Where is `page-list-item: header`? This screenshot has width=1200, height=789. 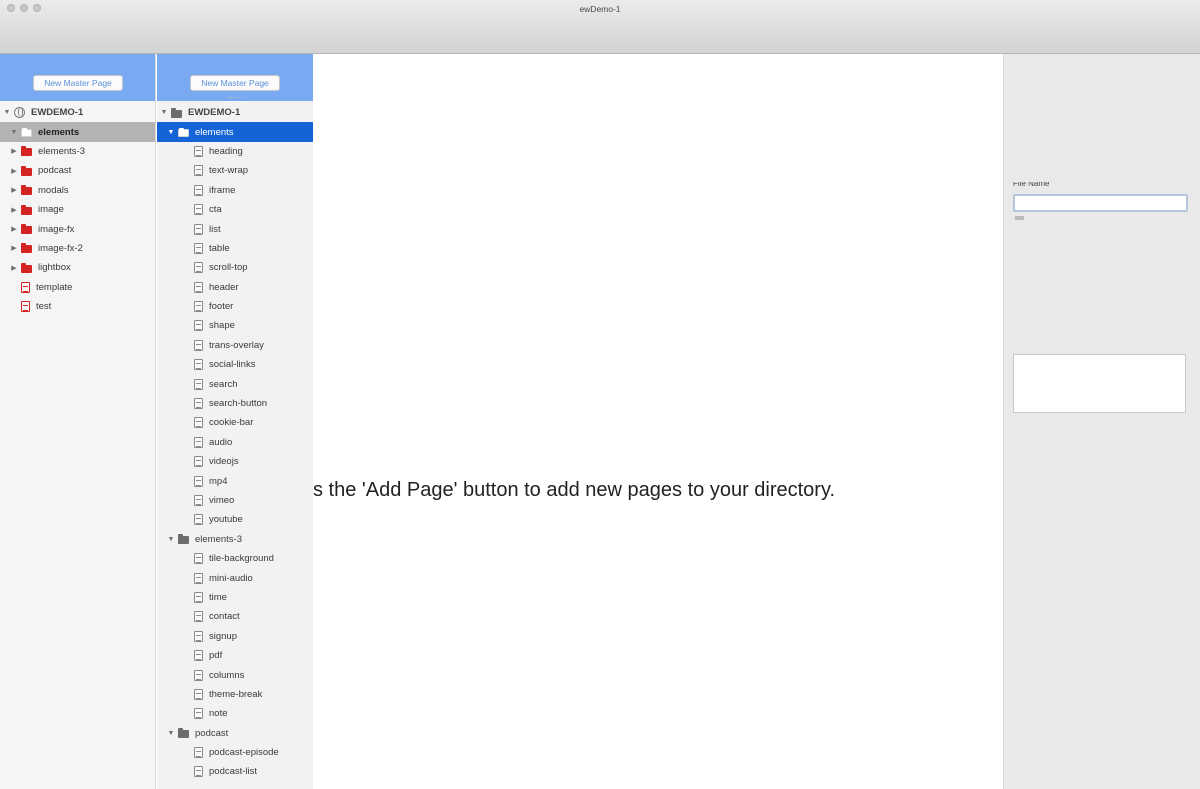
page-list-item: header is located at coordinates (235, 287).